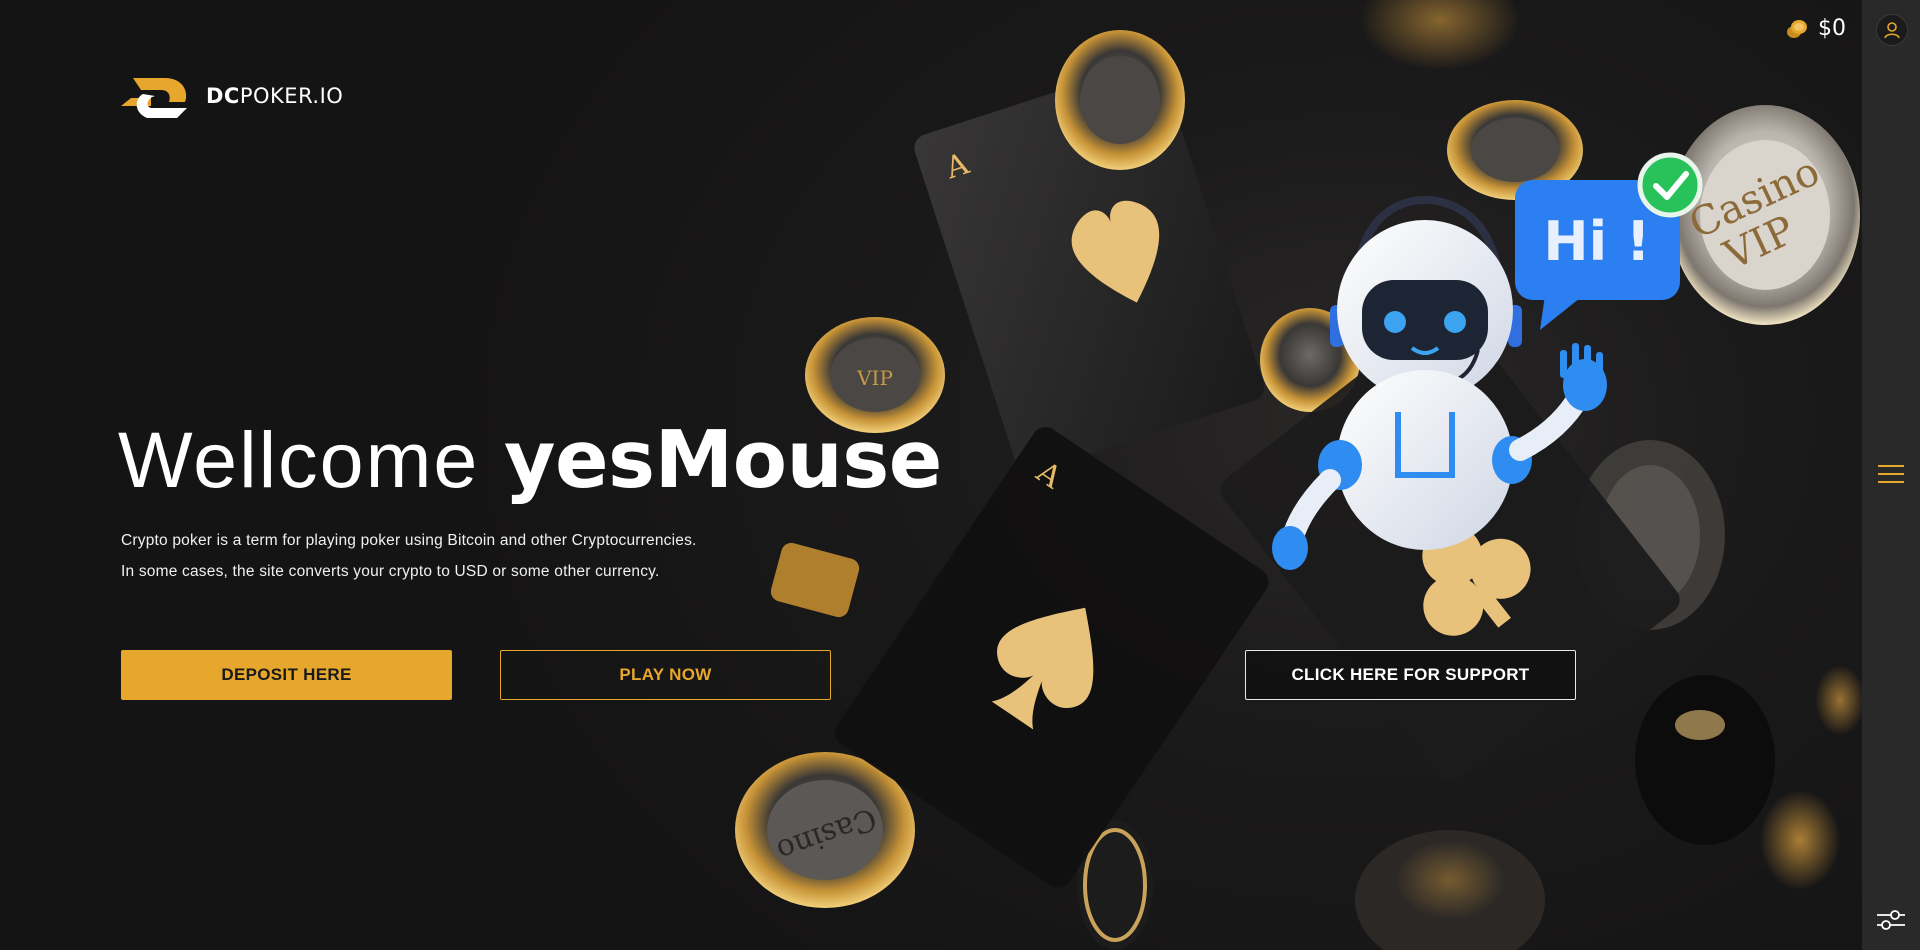 This screenshot has width=1920, height=950. Describe the element at coordinates (665, 675) in the screenshot. I see `play-now-button: PLAY NOW` at that location.